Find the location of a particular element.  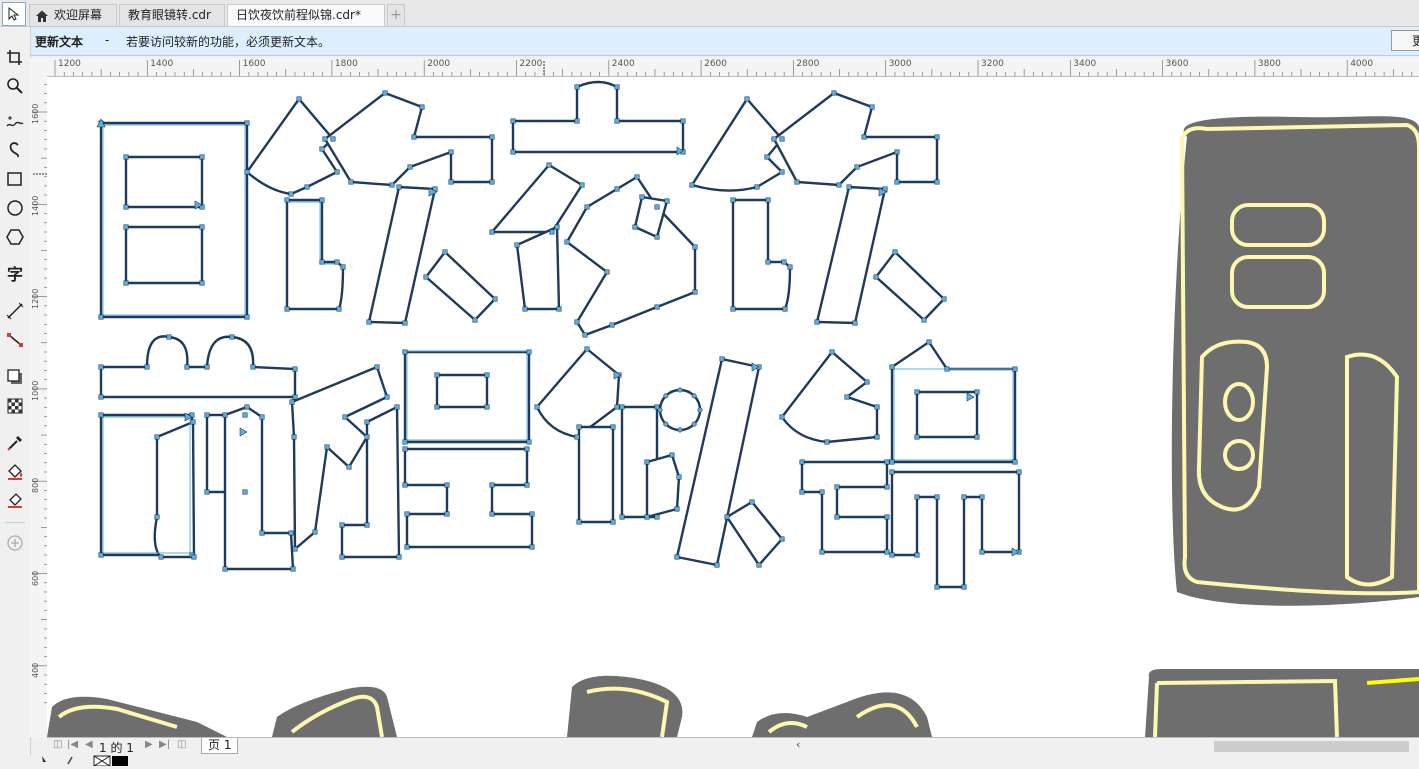

pick-tool-flyout is located at coordinates (14, 14).